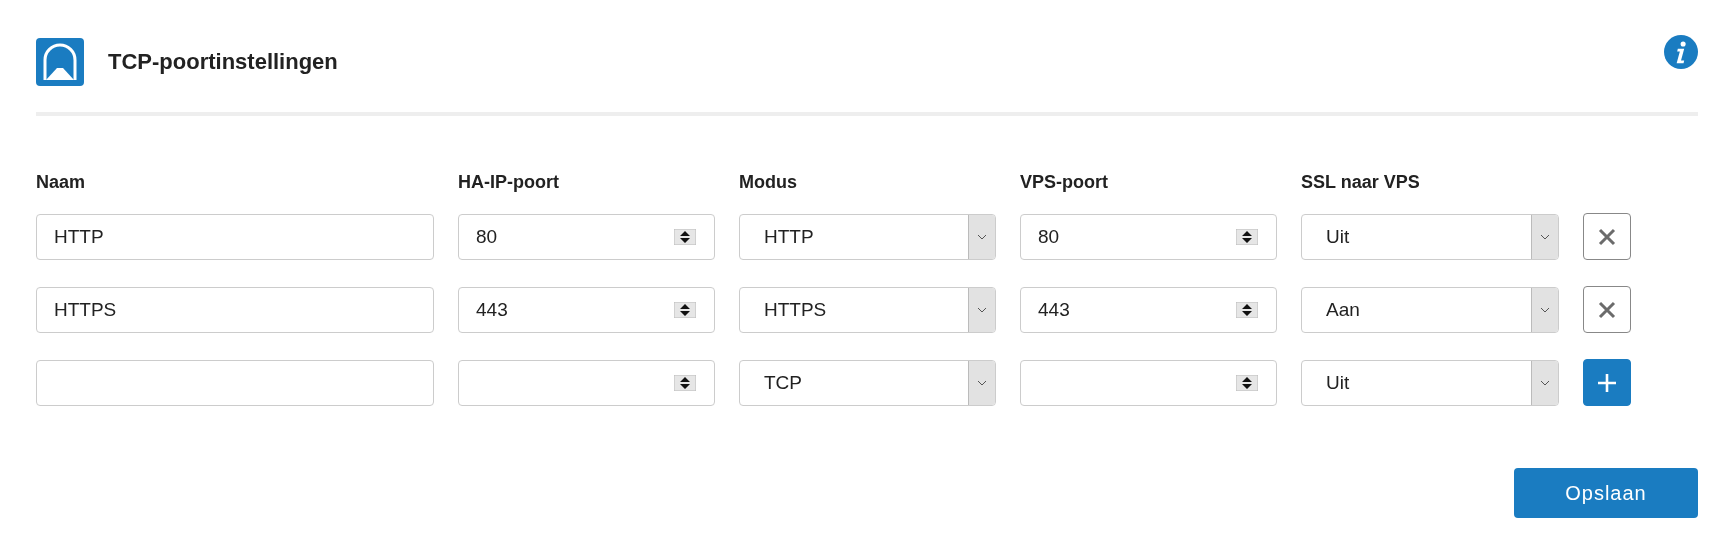 The height and width of the screenshot is (540, 1734). Describe the element at coordinates (1064, 182) in the screenshot. I see `column-header: VPS-poort` at that location.